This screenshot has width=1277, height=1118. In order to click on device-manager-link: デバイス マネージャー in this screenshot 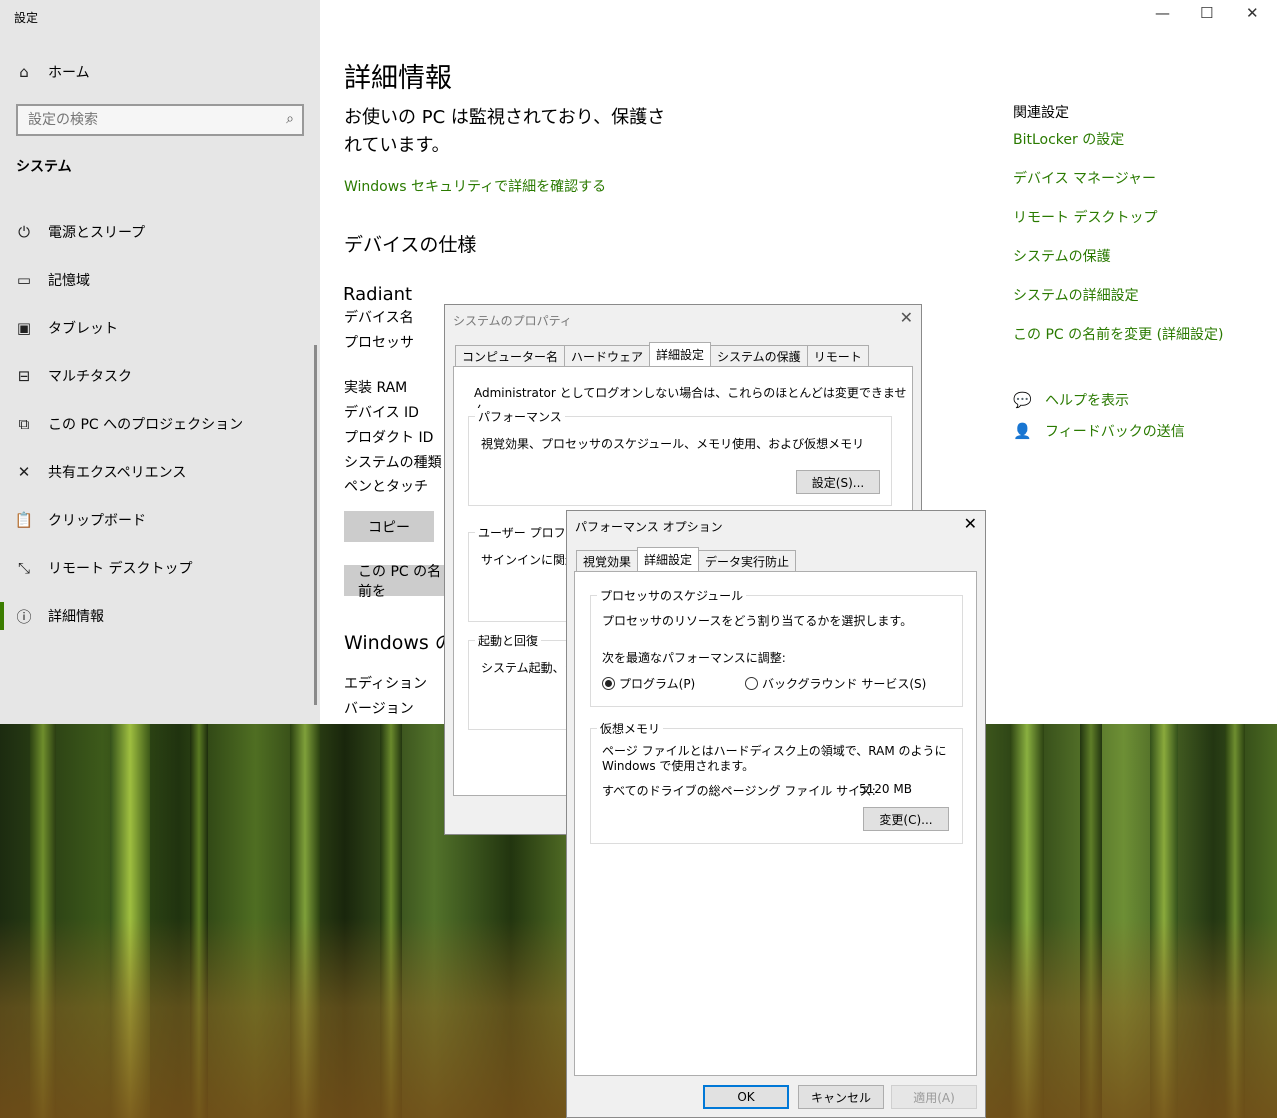, I will do `click(1084, 178)`.